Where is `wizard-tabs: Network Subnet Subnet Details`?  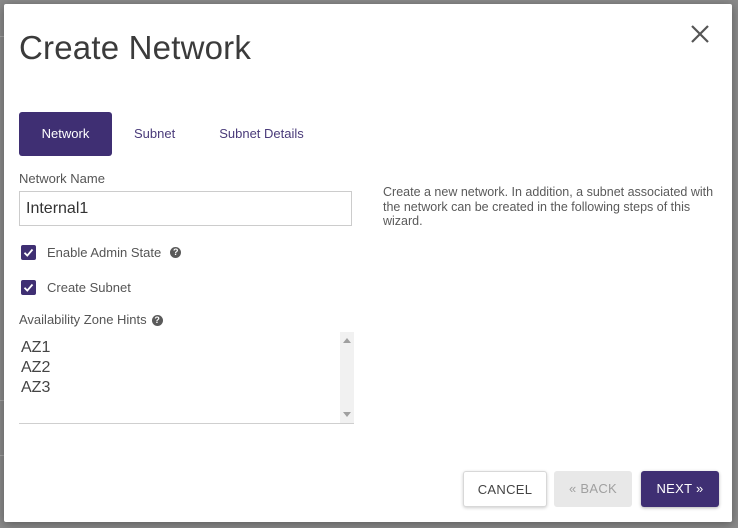 wizard-tabs: Network Subnet Subnet Details is located at coordinates (172, 134).